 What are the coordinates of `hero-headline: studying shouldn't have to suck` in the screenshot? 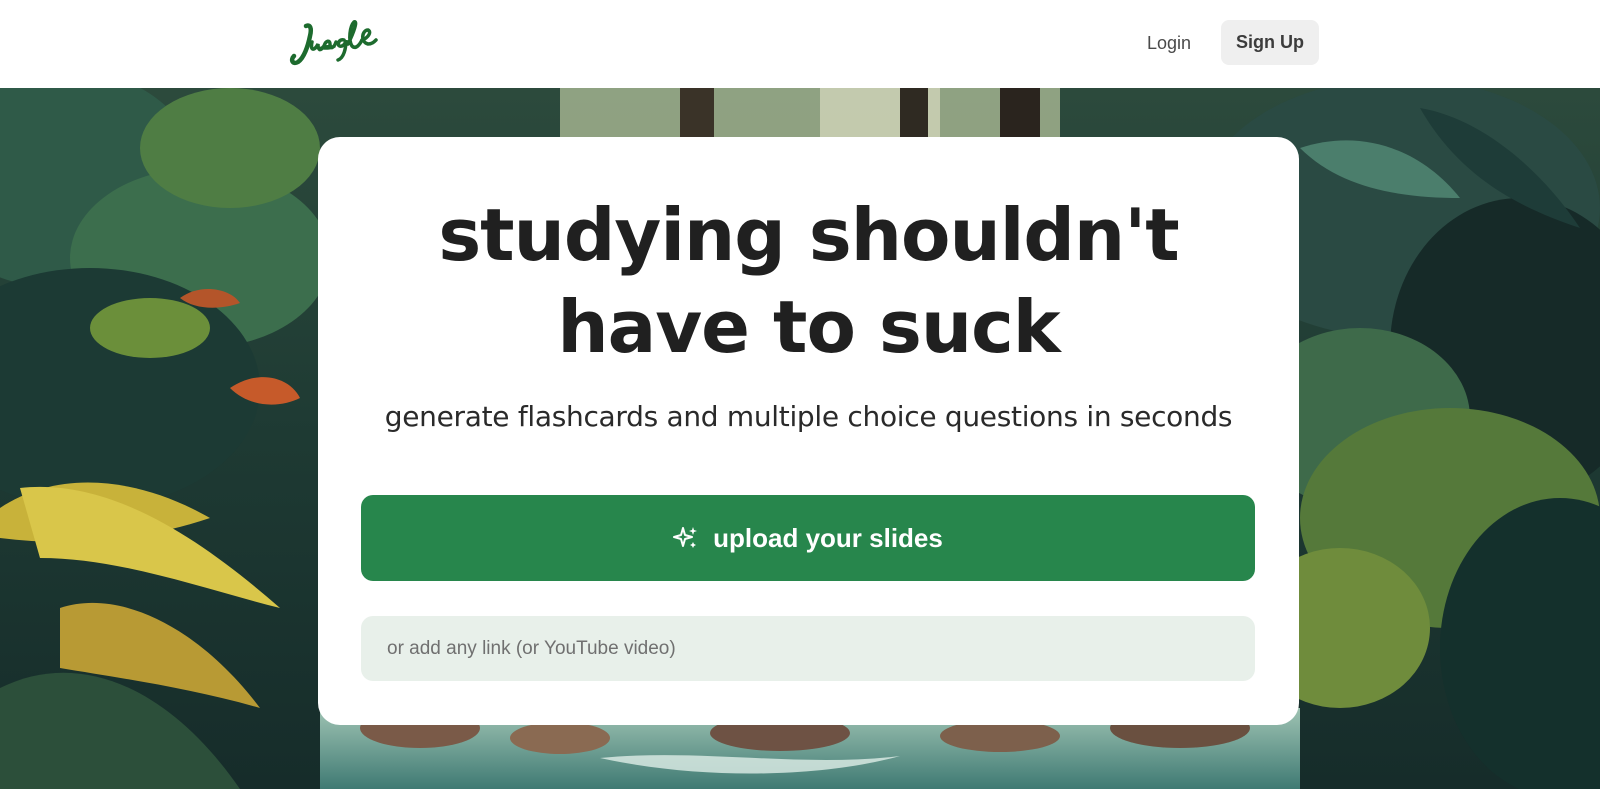 It's located at (808, 281).